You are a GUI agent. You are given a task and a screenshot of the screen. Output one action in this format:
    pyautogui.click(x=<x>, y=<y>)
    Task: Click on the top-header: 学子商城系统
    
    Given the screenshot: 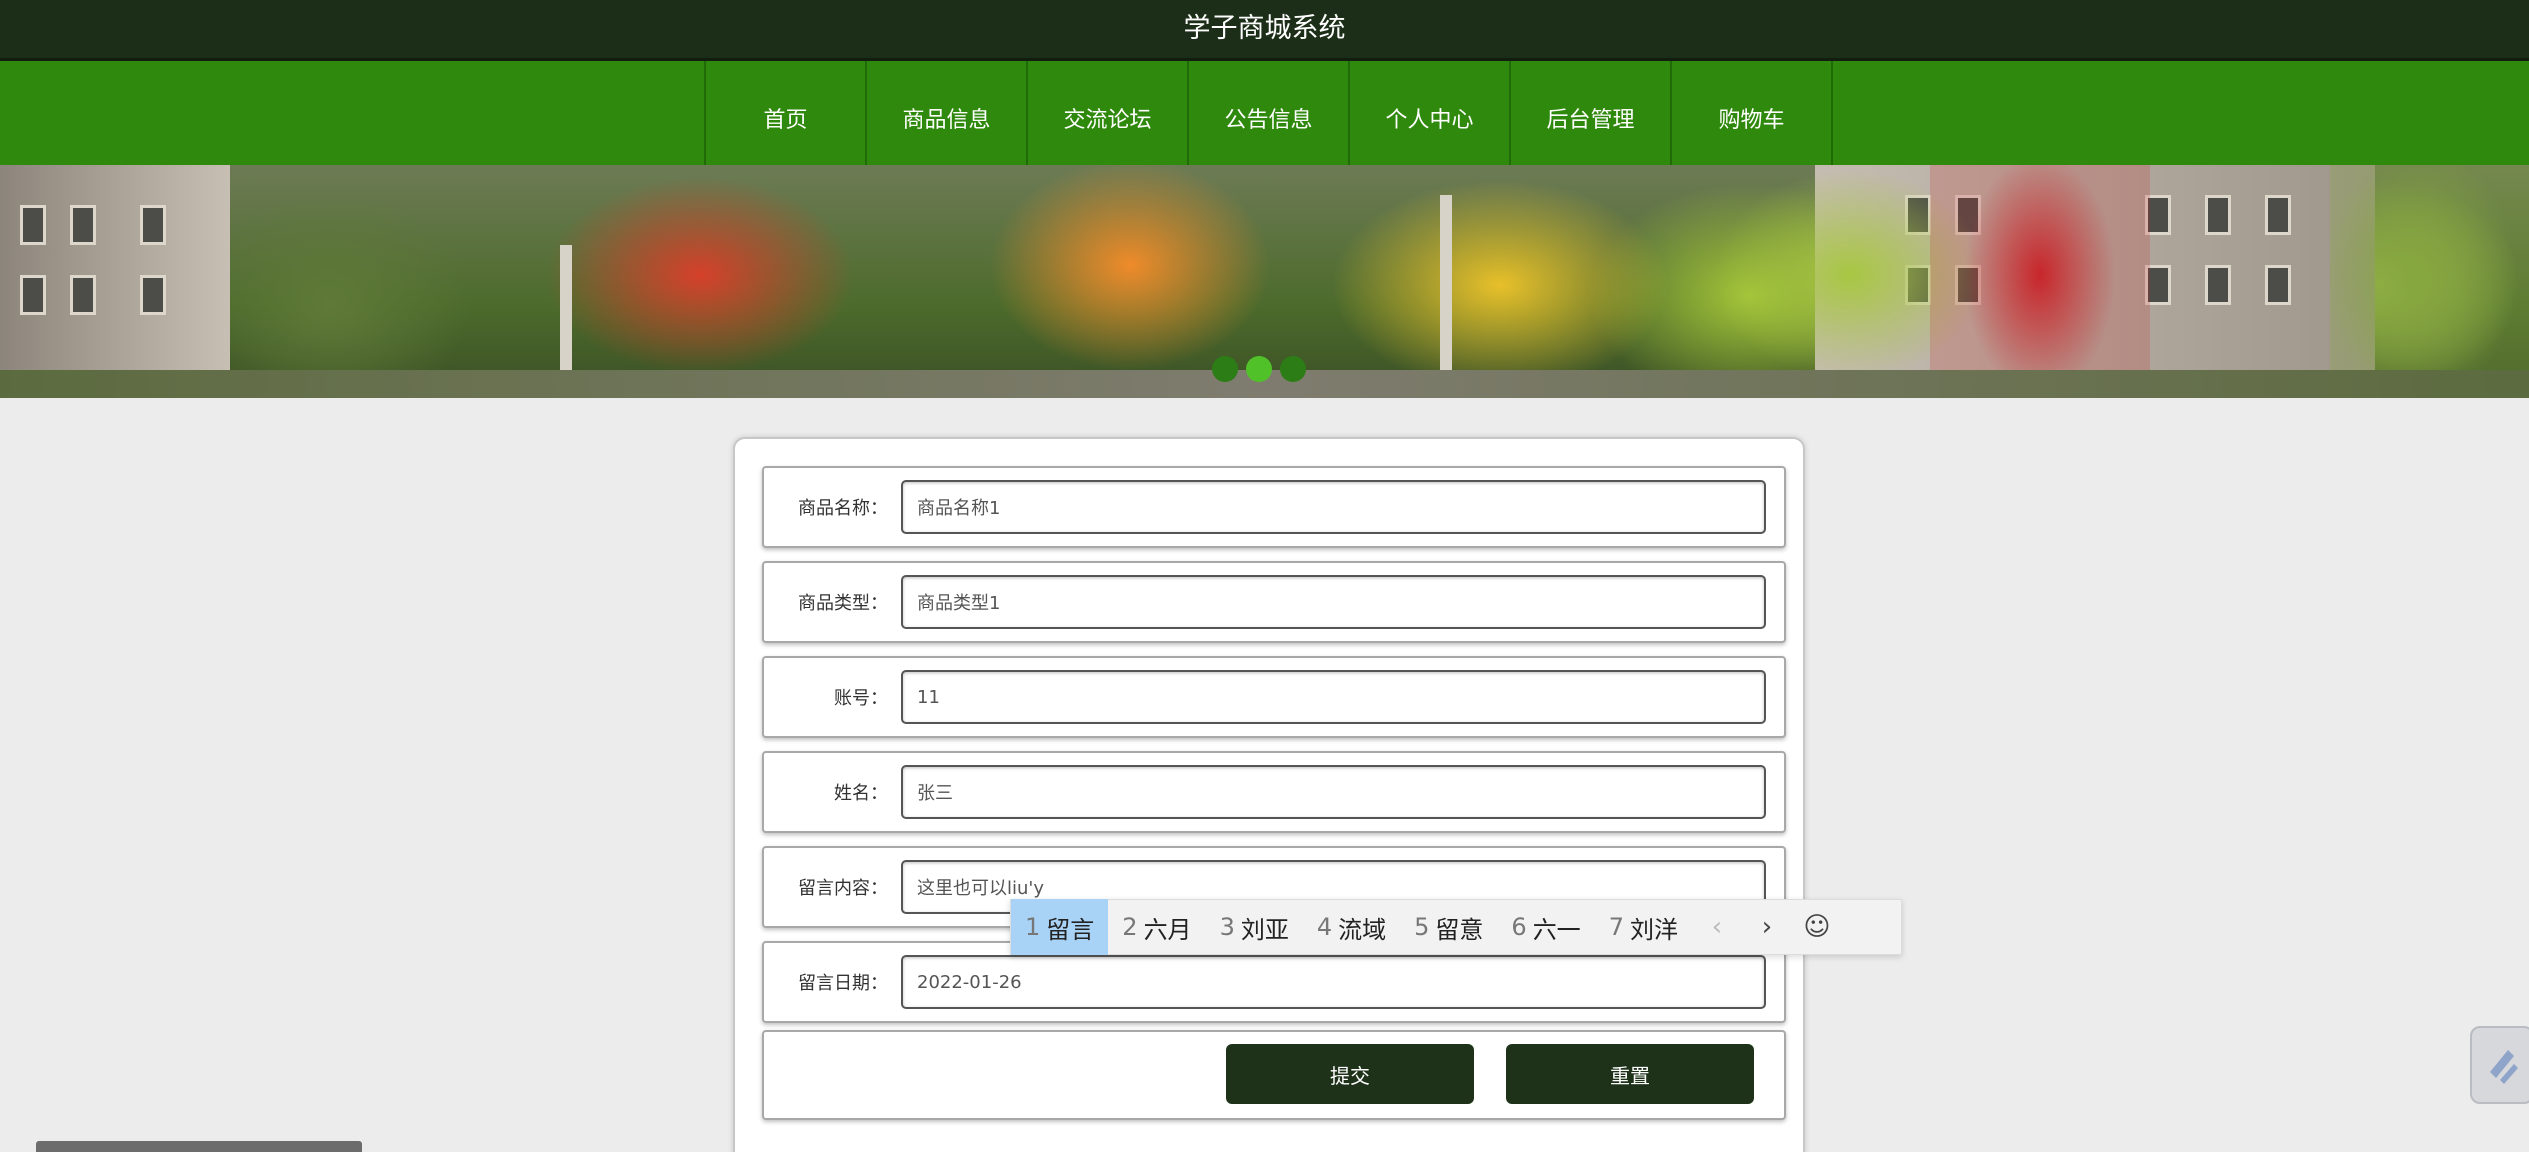 What is the action you would take?
    pyautogui.click(x=1264, y=30)
    